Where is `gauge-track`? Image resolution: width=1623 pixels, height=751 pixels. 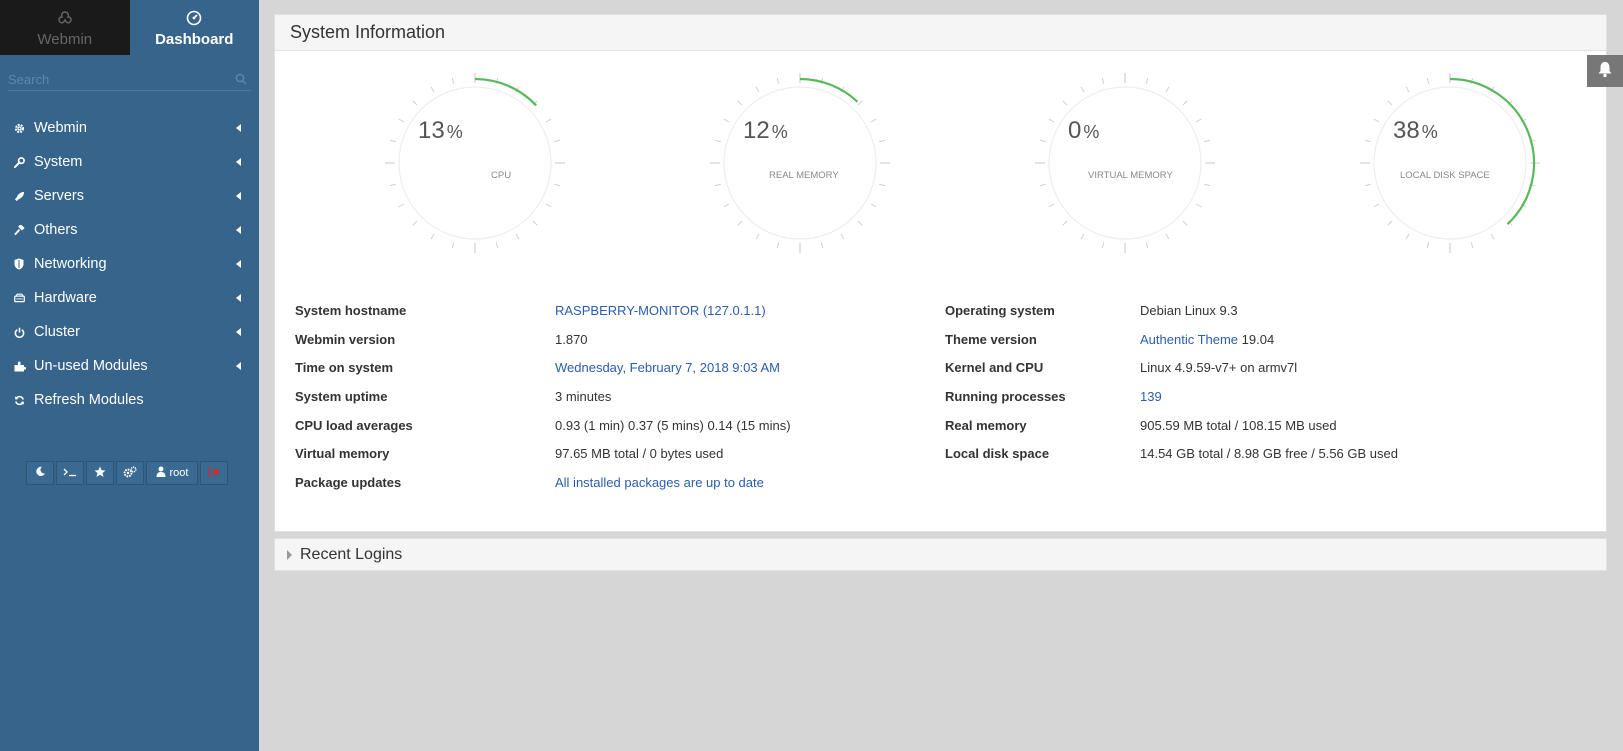 gauge-track is located at coordinates (1450, 163).